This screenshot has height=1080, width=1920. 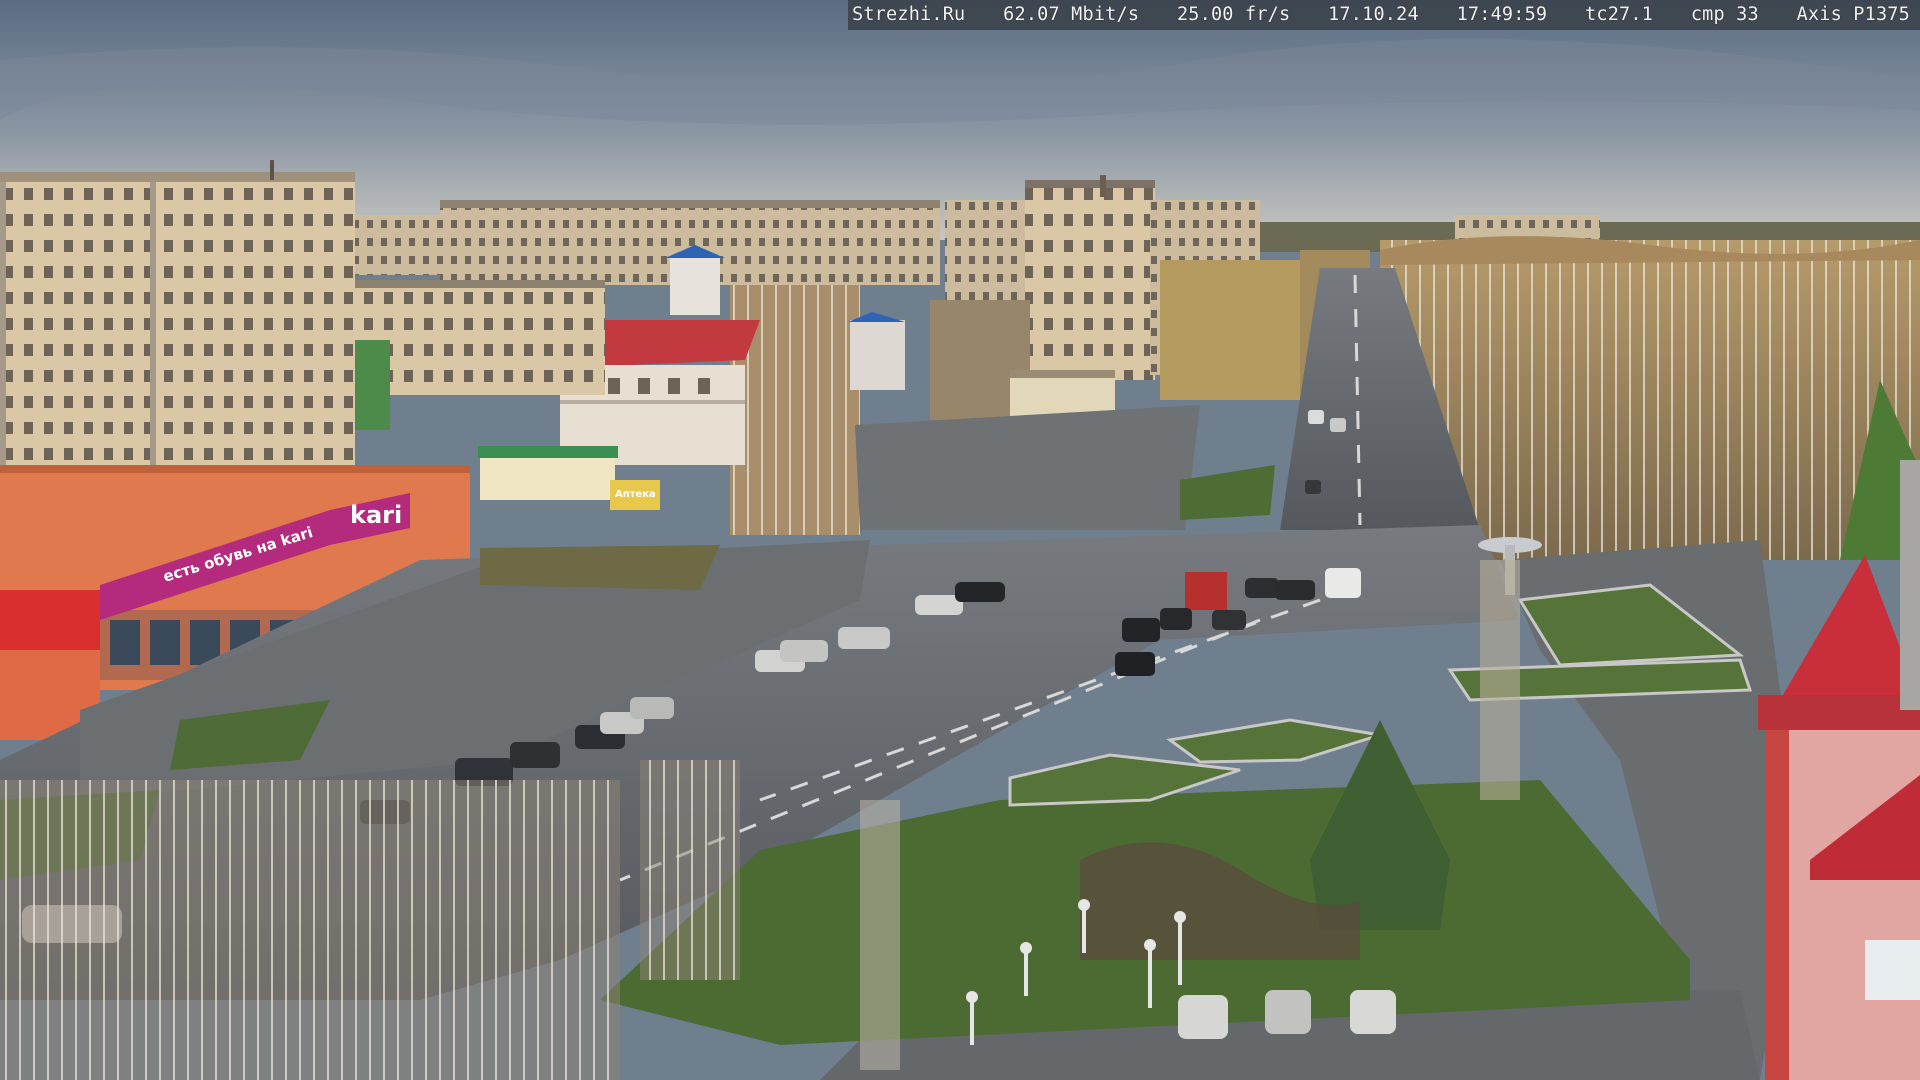 What do you see at coordinates (1027, 467) in the screenshot?
I see `plaza-upper` at bounding box center [1027, 467].